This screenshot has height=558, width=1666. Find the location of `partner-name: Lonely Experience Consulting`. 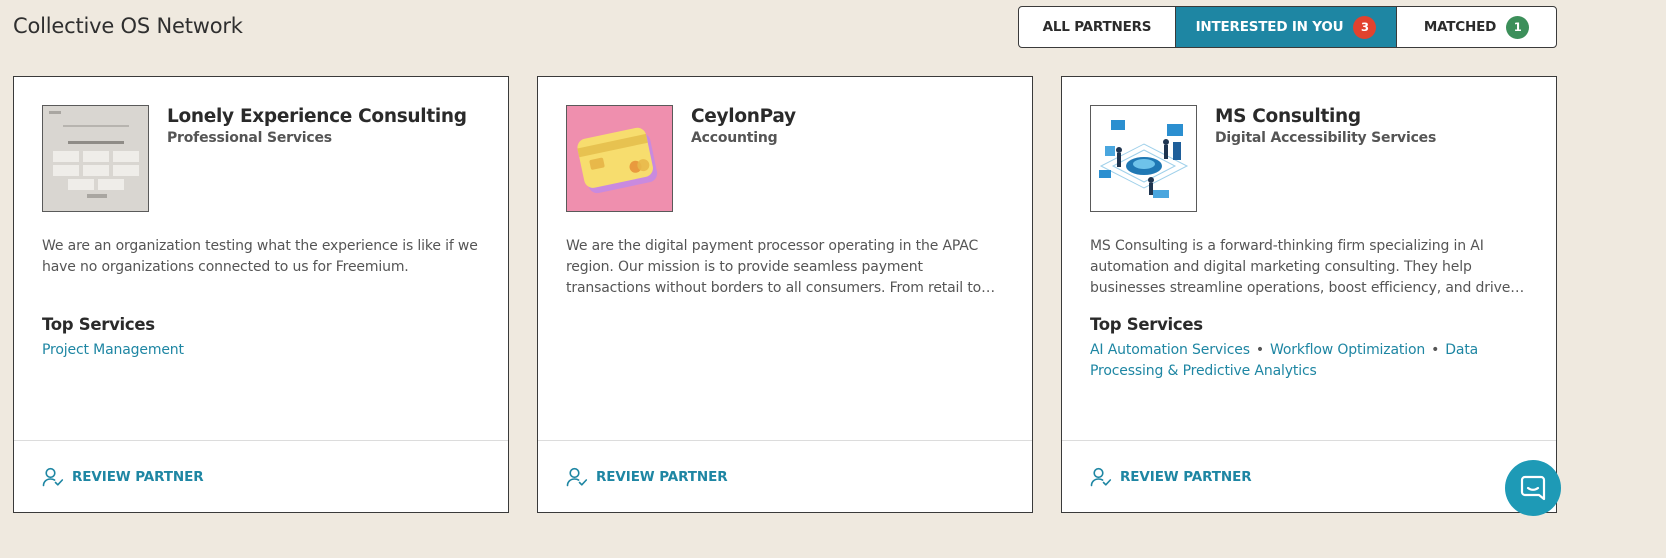

partner-name: Lonely Experience Consulting is located at coordinates (317, 116).